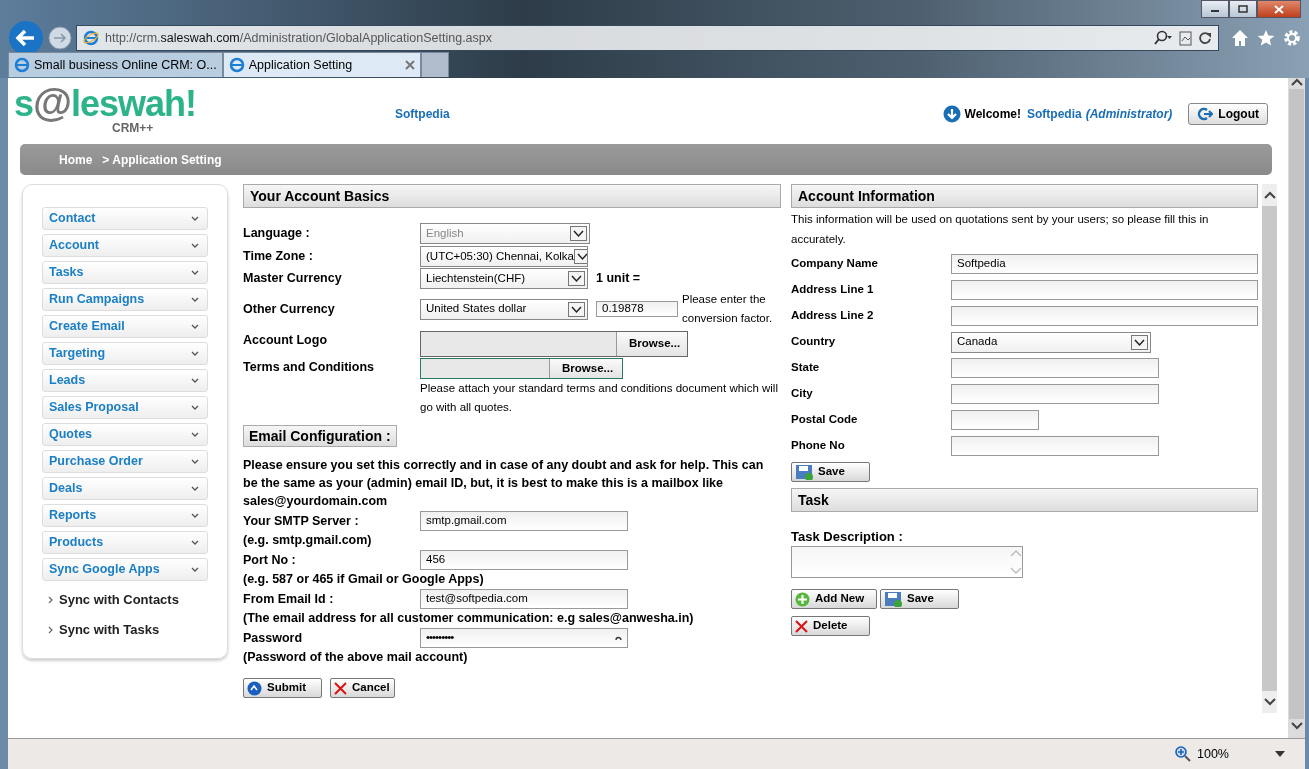  Describe the element at coordinates (833, 290) in the screenshot. I see `field-label: Address Line 1` at that location.